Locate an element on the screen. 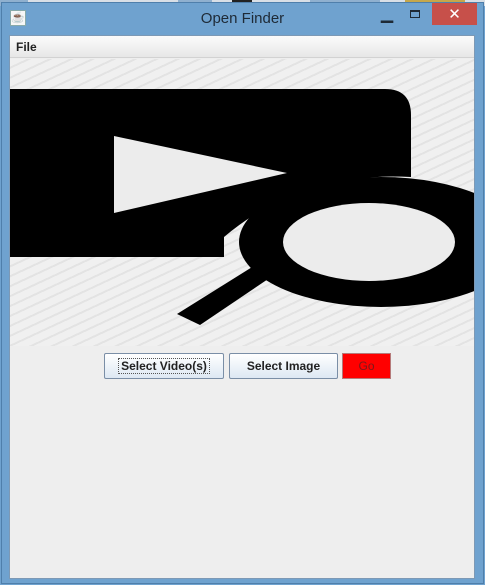 The height and width of the screenshot is (585, 485). action-row: Select Video(s) Select Image Go is located at coordinates (242, 366).